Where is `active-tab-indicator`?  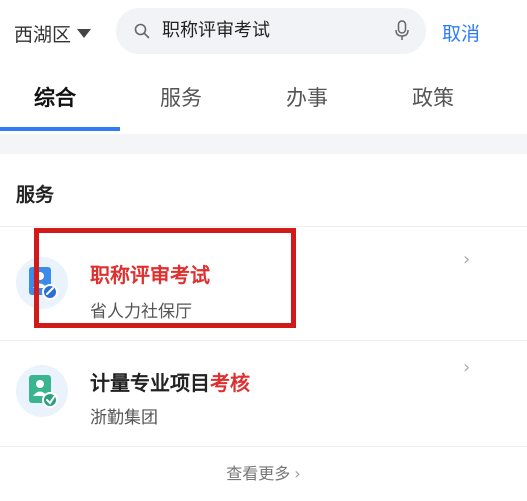 active-tab-indicator is located at coordinates (60, 129).